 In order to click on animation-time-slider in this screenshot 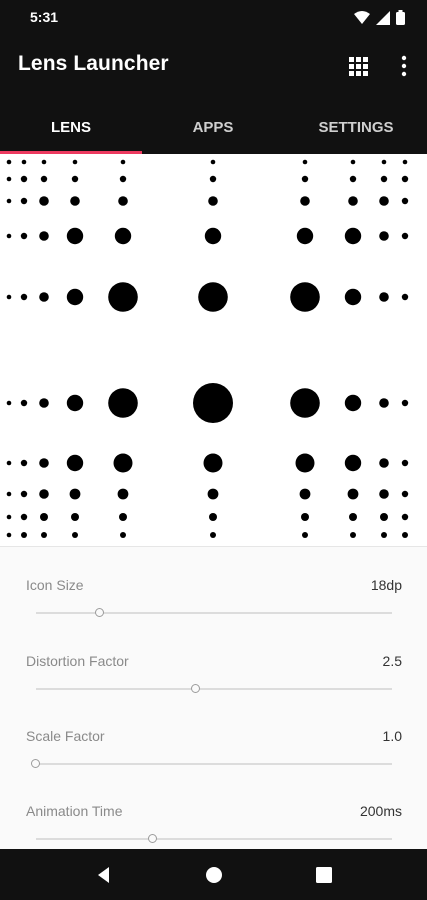, I will do `click(214, 839)`.